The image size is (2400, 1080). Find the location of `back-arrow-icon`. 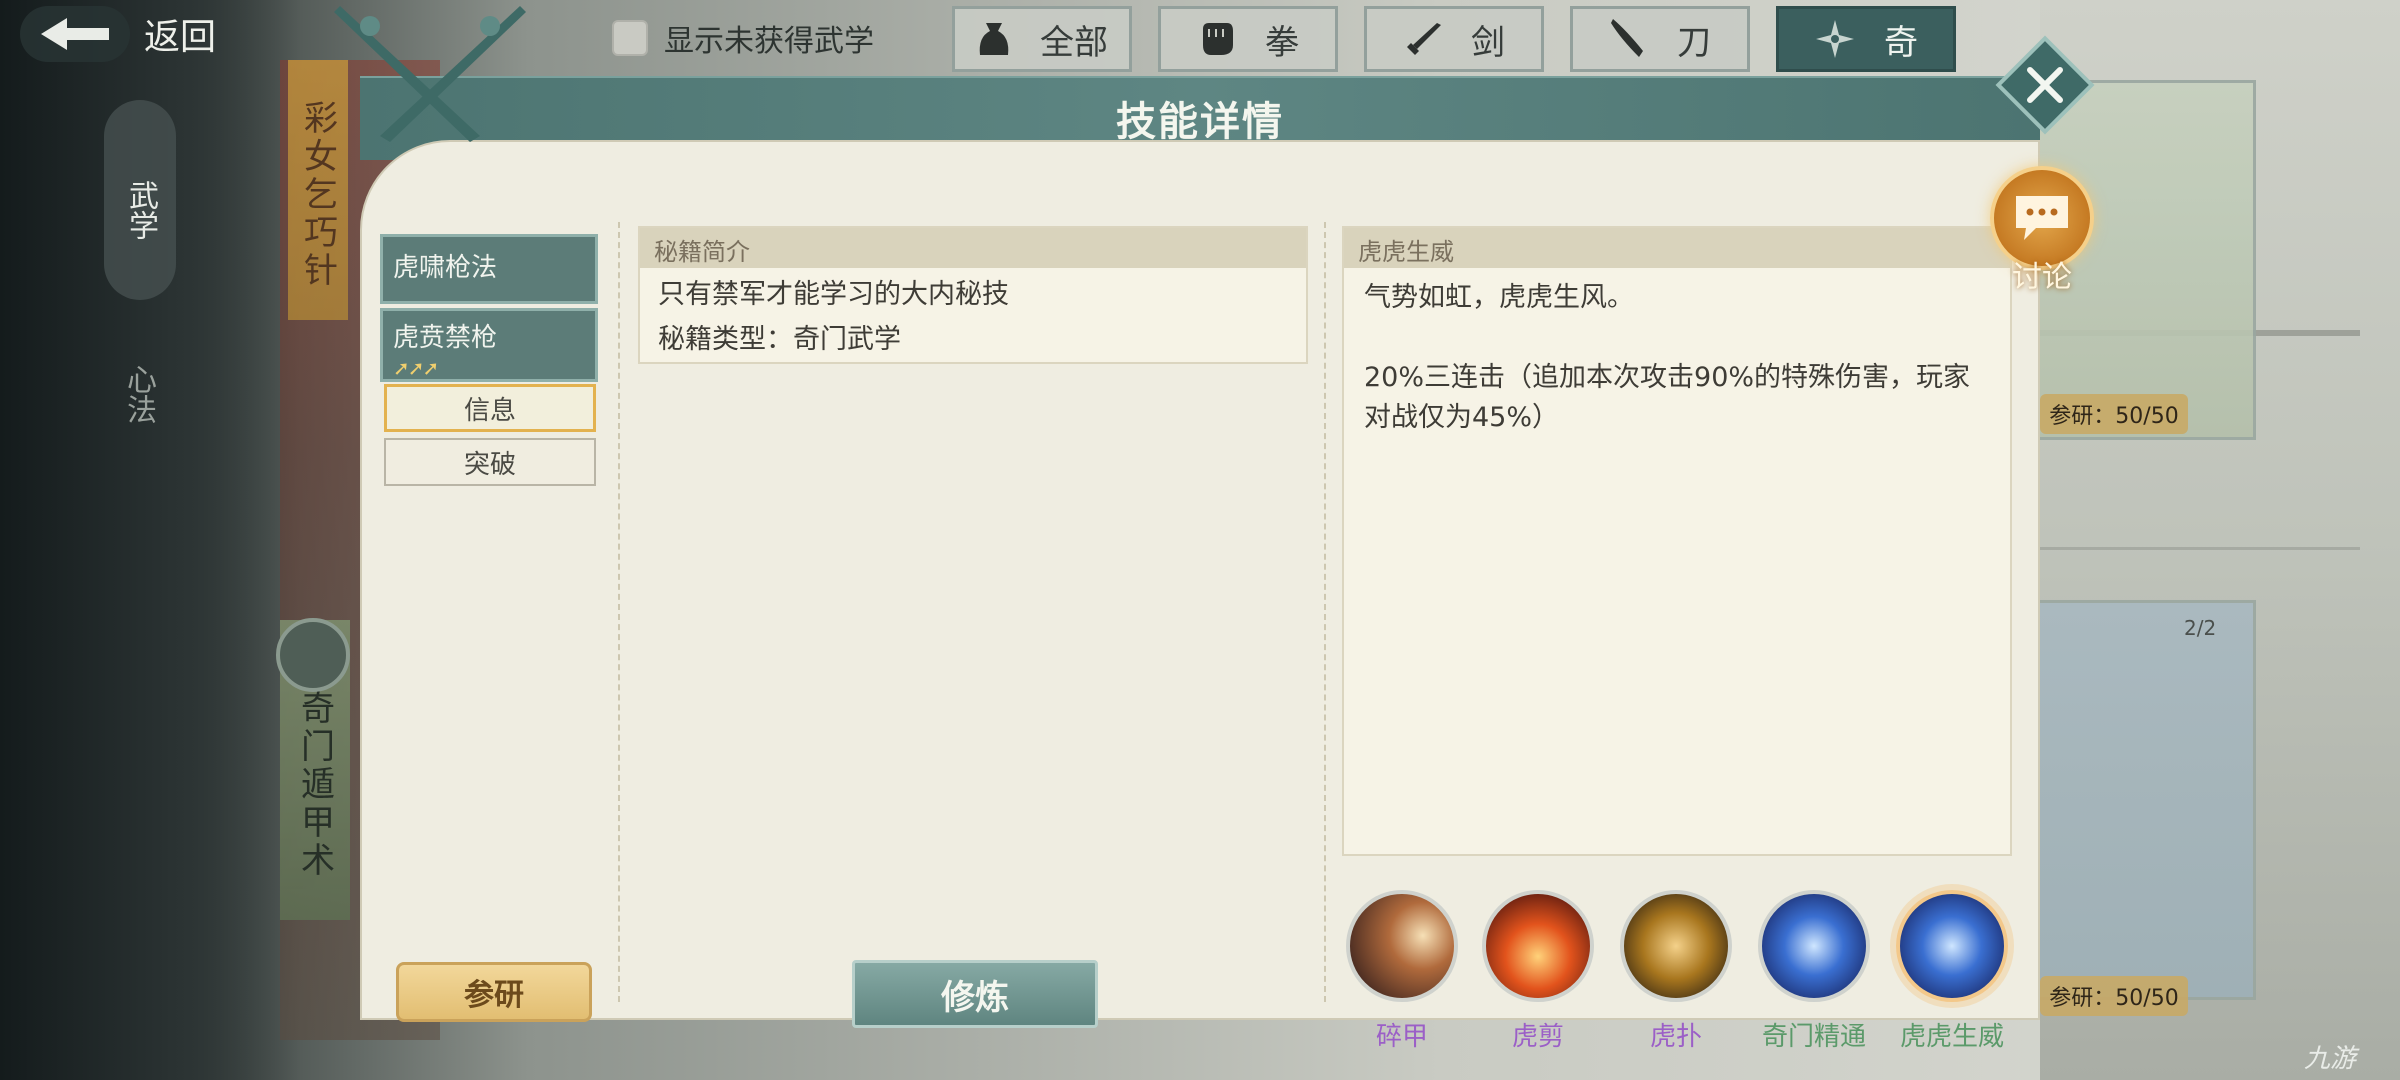

back-arrow-icon is located at coordinates (75, 34).